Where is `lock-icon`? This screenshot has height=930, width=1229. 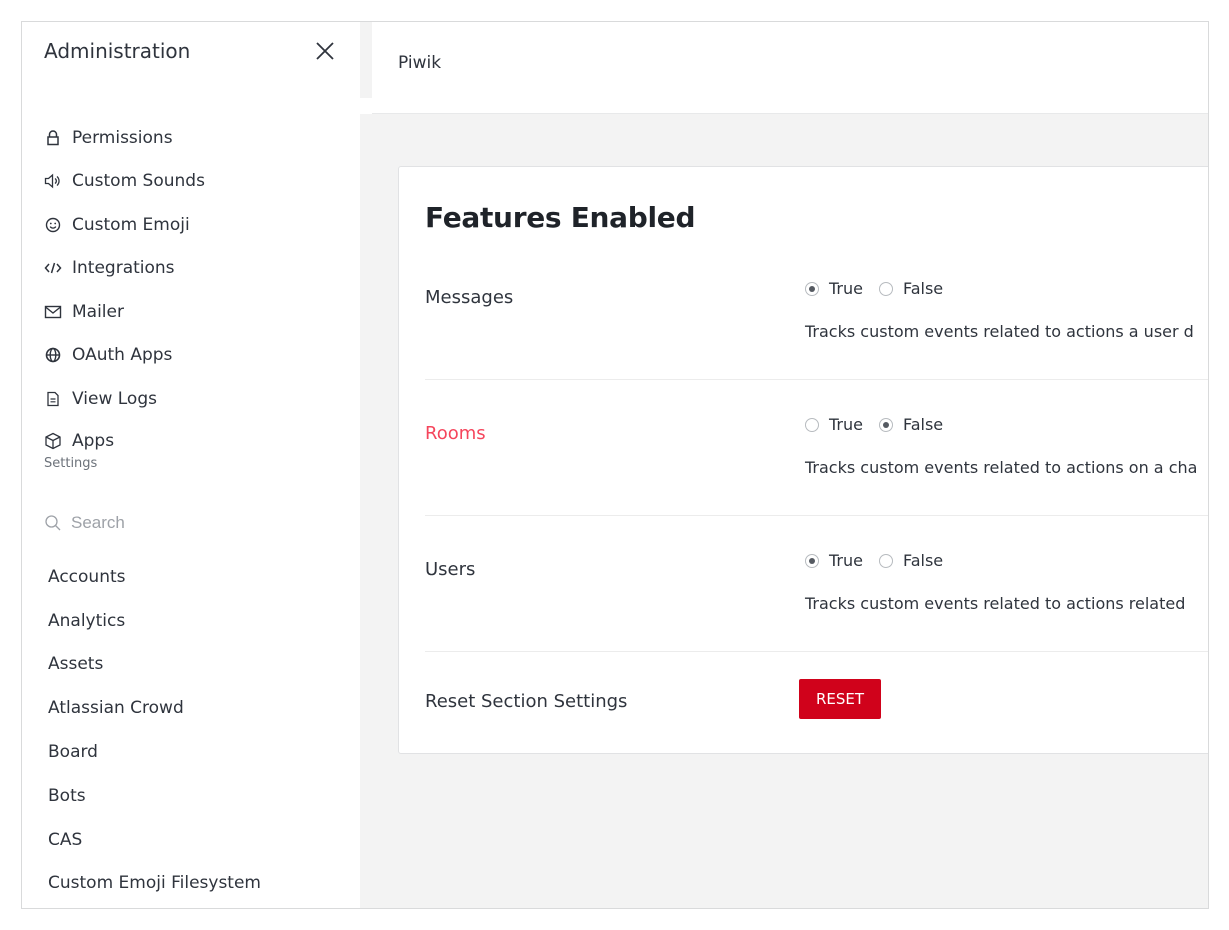 lock-icon is located at coordinates (53, 138).